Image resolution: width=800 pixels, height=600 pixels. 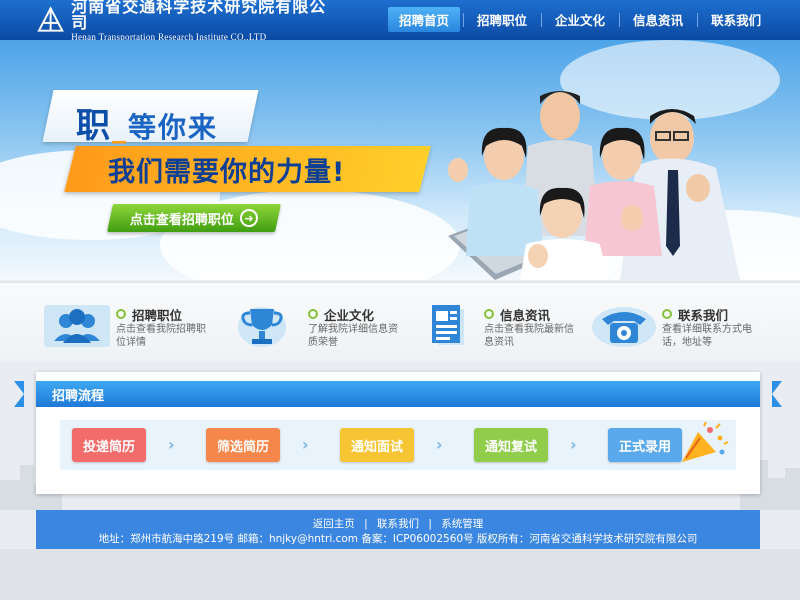 What do you see at coordinates (149, 314) in the screenshot?
I see `feature-title: 招聘职位` at bounding box center [149, 314].